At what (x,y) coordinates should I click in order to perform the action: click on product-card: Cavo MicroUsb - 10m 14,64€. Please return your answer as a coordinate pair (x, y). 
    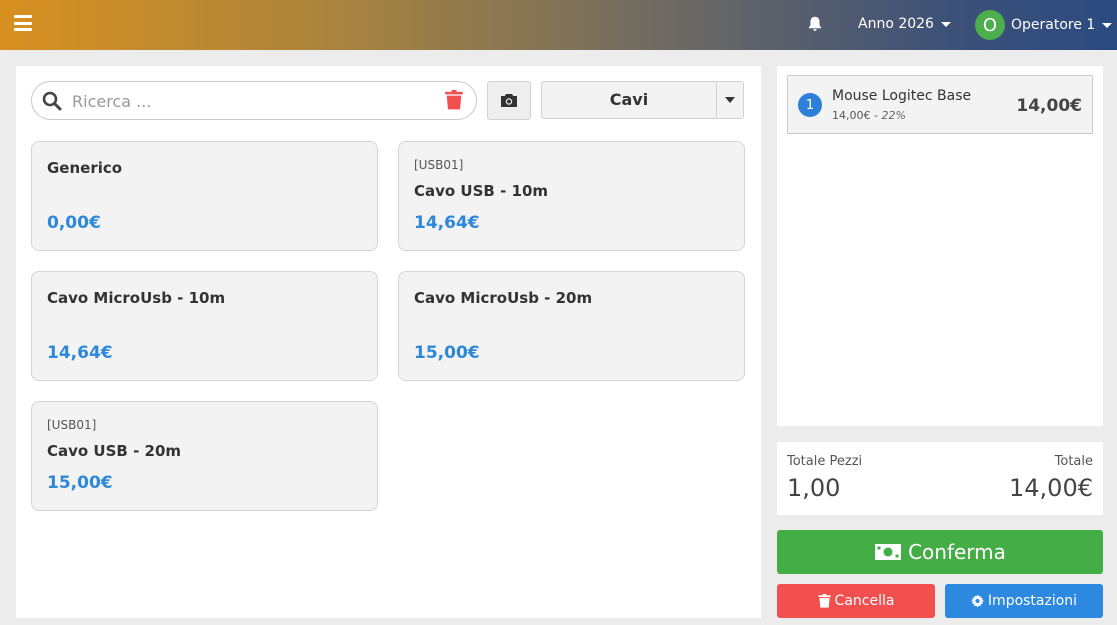
    Looking at the image, I should click on (204, 326).